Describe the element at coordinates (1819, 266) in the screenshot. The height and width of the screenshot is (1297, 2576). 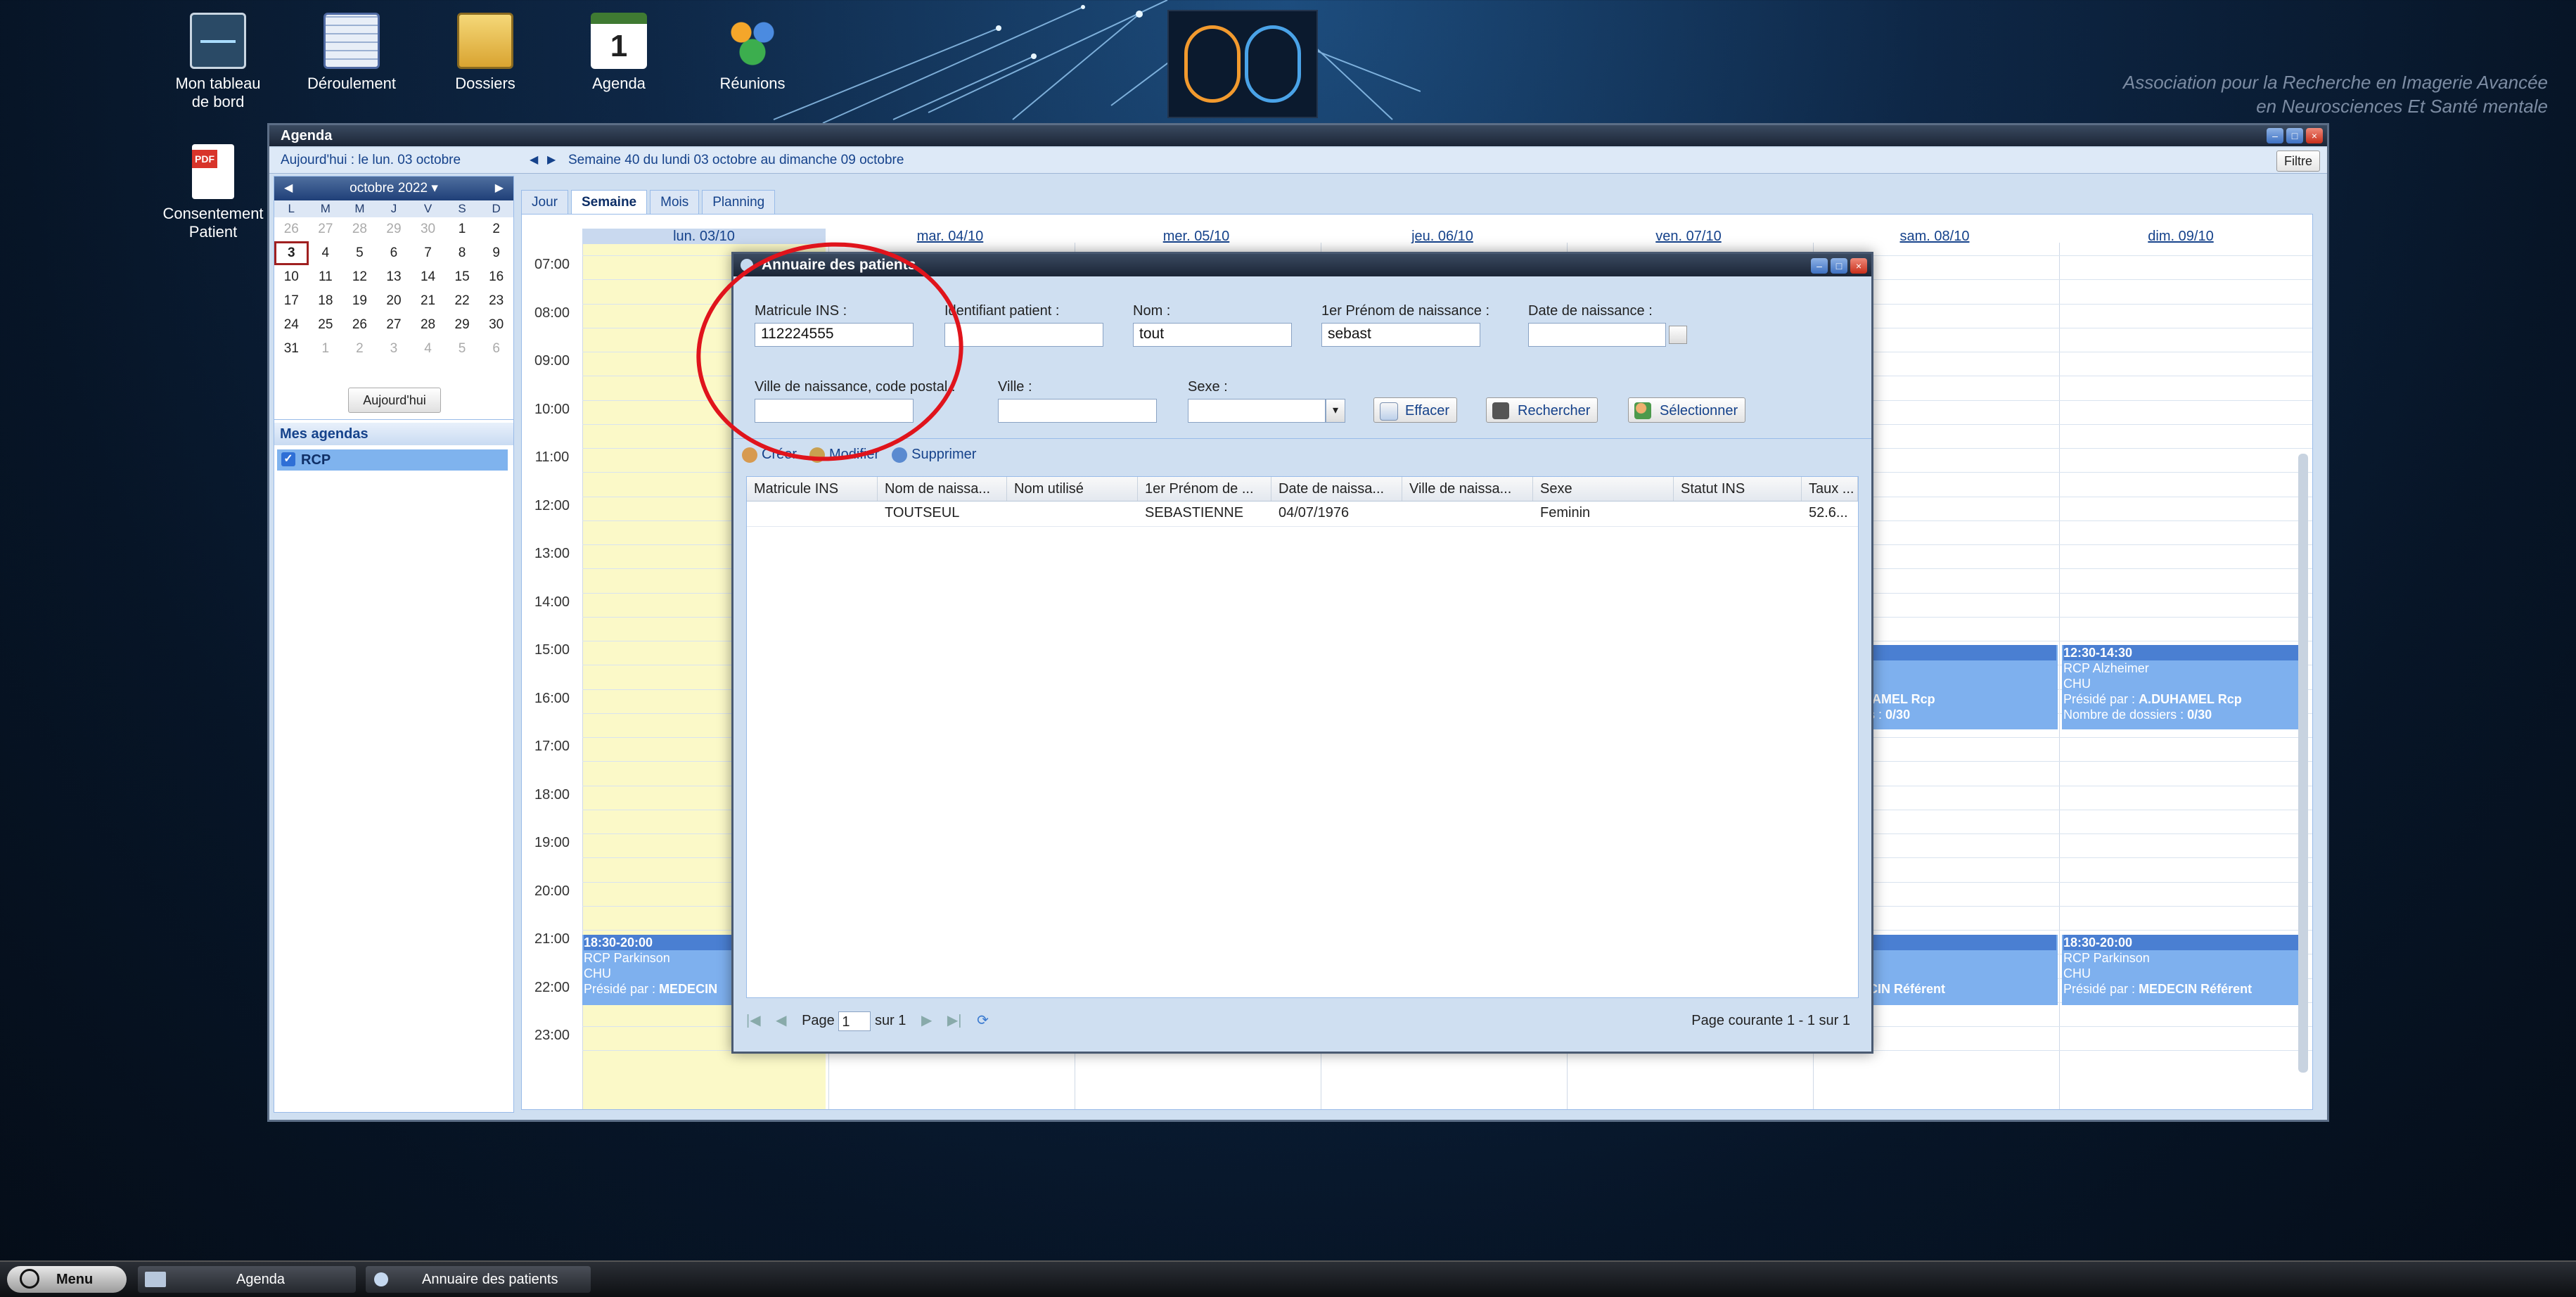
I see `minimize-icon: –` at that location.